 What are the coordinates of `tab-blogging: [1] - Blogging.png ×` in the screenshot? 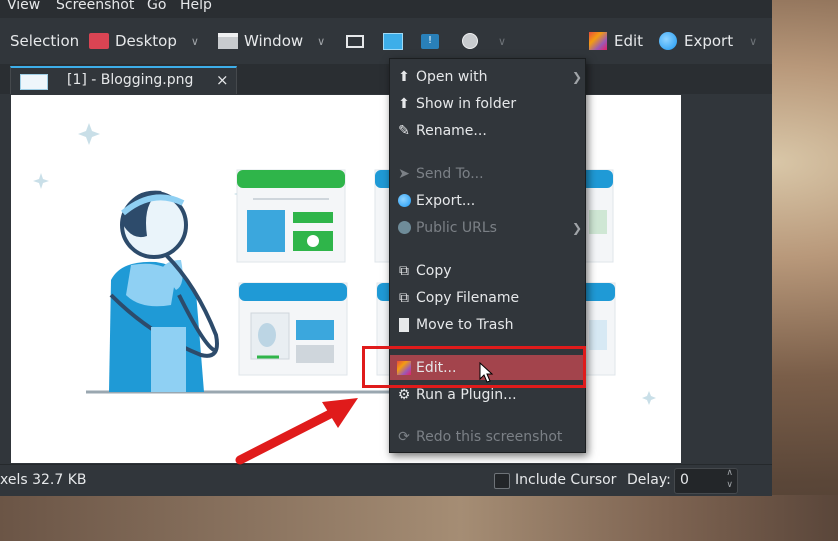 It's located at (123, 80).